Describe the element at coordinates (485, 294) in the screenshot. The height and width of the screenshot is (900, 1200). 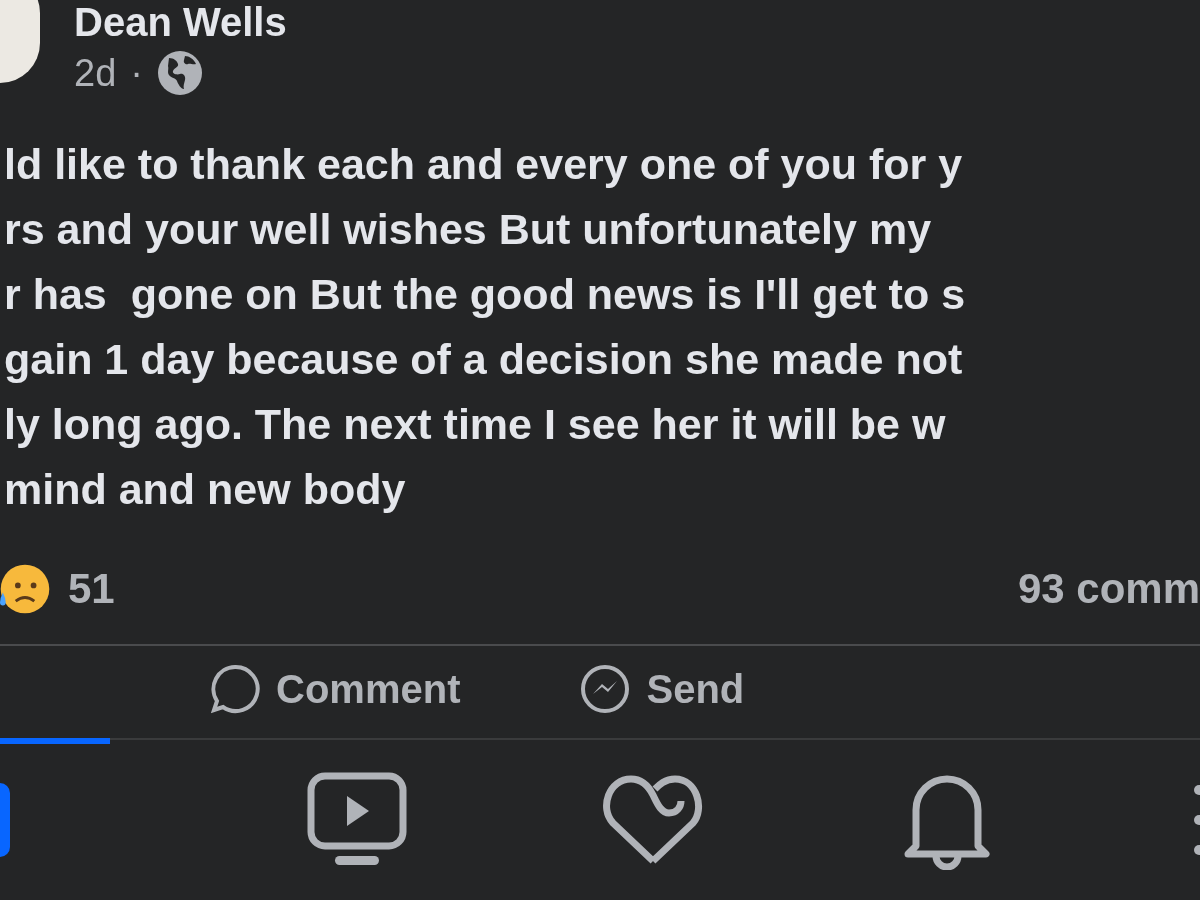
I see `post-text-line: r has gone on But the good news is I'll get to s` at that location.